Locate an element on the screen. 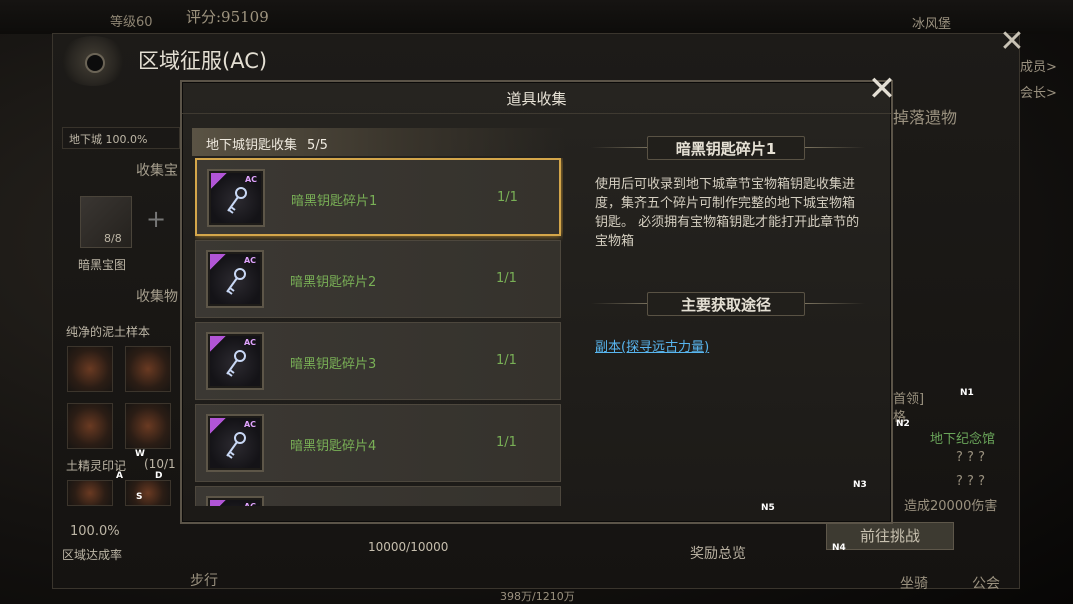  source-title: 主要获取途径 is located at coordinates (725, 305).